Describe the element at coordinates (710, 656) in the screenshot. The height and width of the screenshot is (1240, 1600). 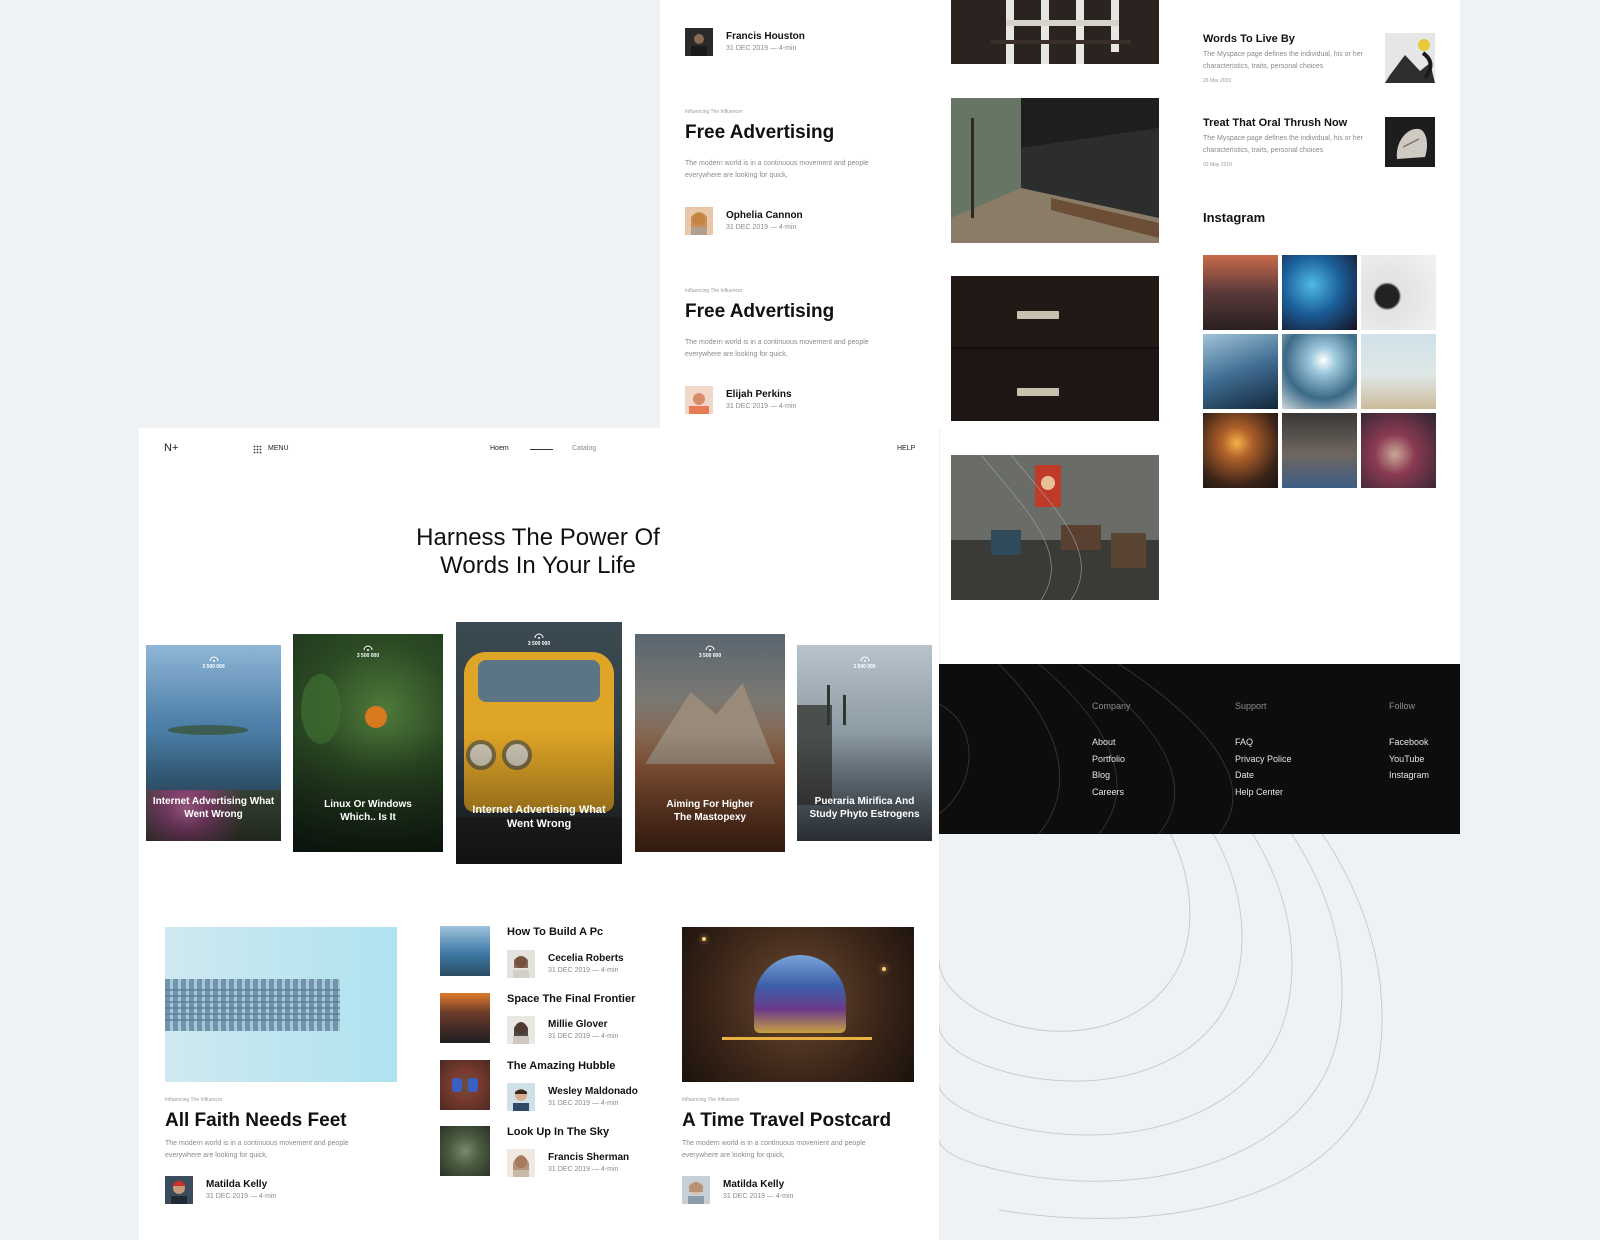
I see `card-view-count: 3 500 000` at that location.